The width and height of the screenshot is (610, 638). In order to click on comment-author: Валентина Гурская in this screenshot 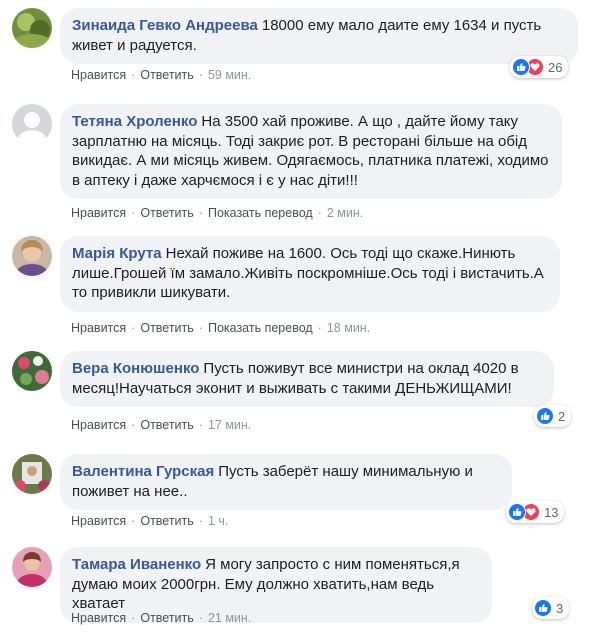, I will do `click(143, 471)`.